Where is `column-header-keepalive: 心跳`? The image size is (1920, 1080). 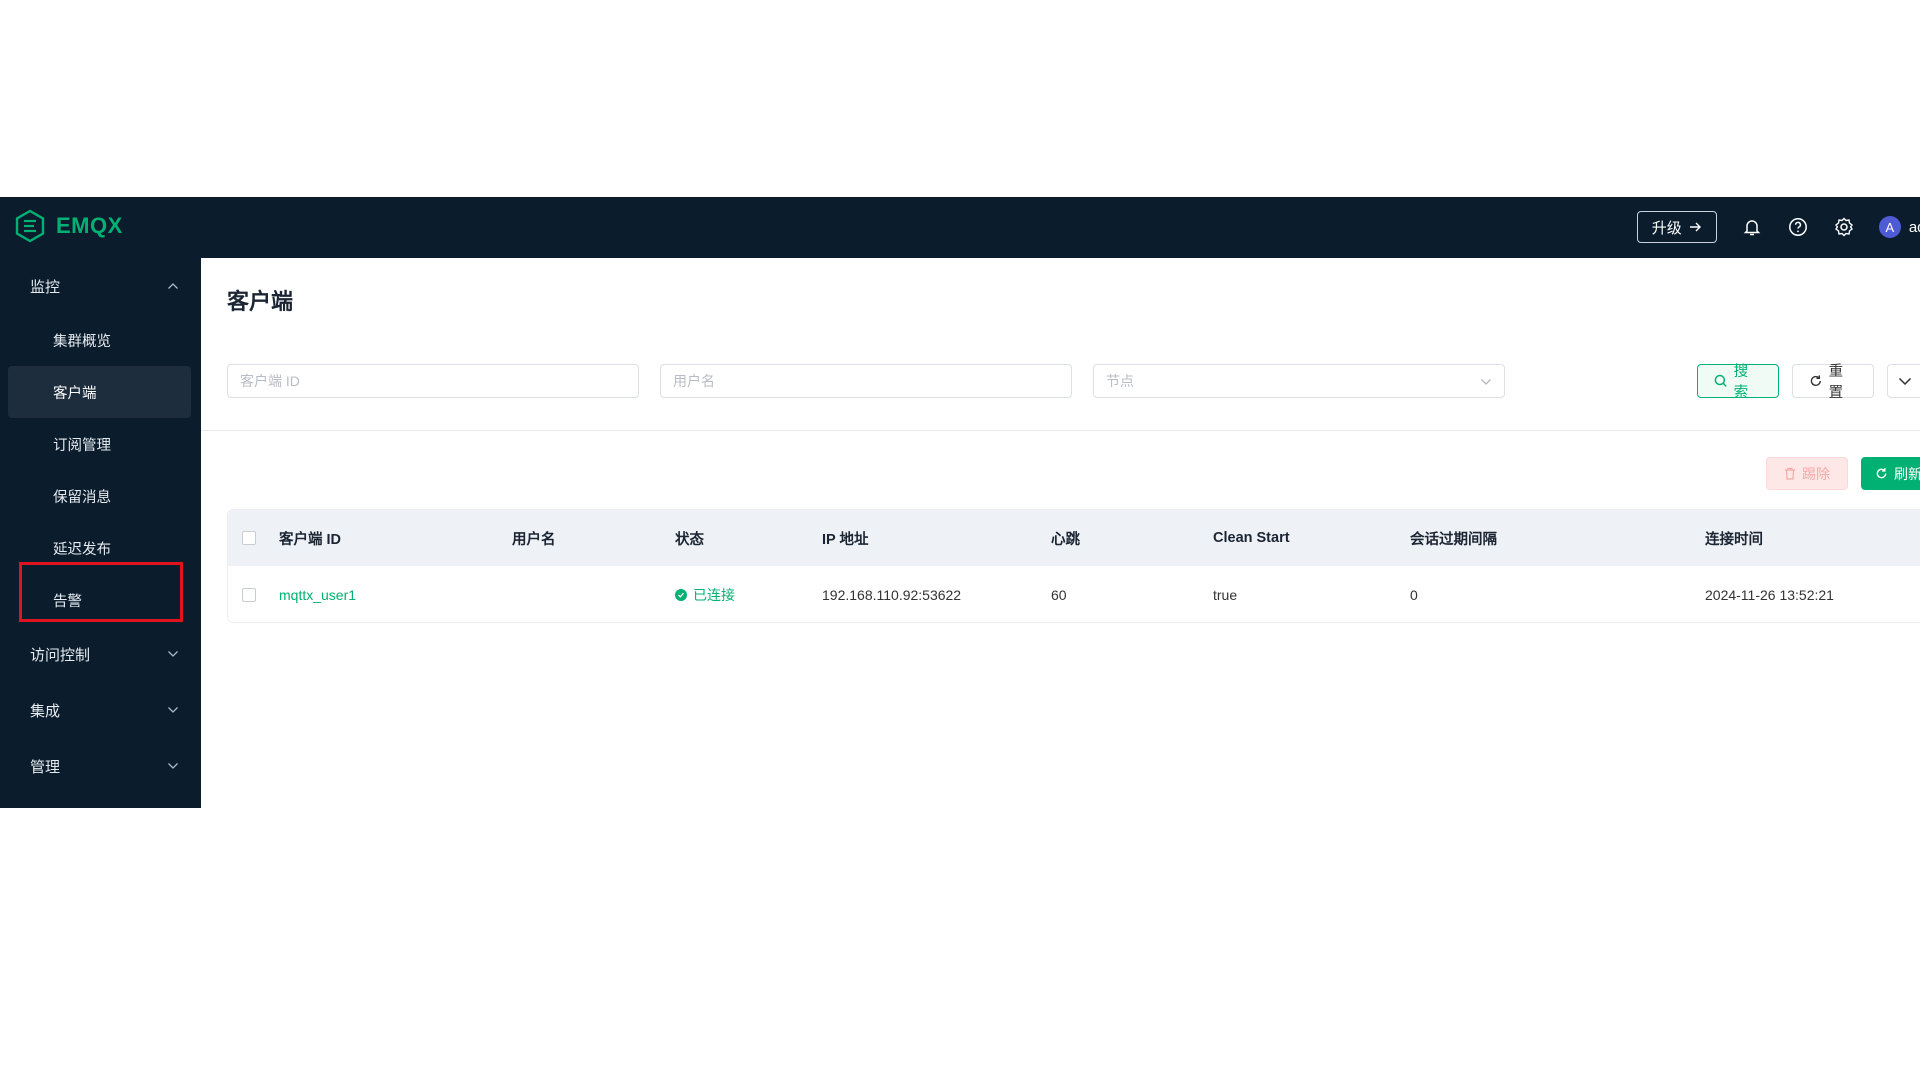
column-header-keepalive: 心跳 is located at coordinates (1065, 538).